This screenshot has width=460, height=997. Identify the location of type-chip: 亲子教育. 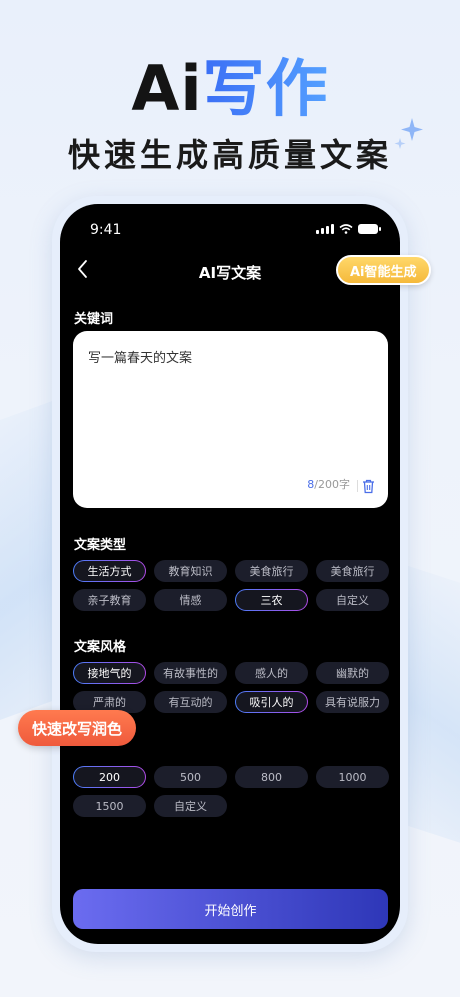
(109, 600).